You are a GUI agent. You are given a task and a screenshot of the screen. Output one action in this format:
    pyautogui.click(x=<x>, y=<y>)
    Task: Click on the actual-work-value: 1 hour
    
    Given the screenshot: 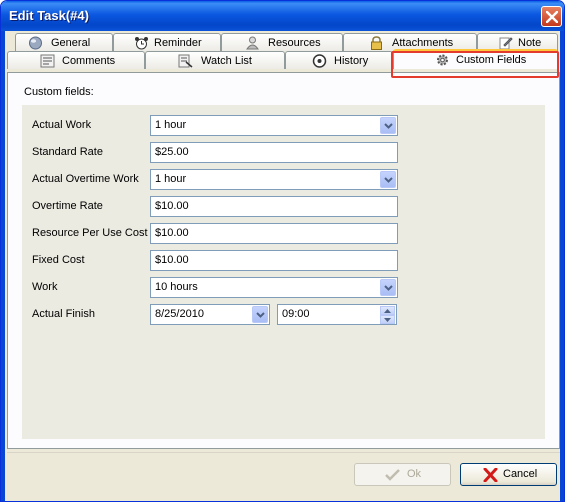 What is the action you would take?
    pyautogui.click(x=171, y=125)
    